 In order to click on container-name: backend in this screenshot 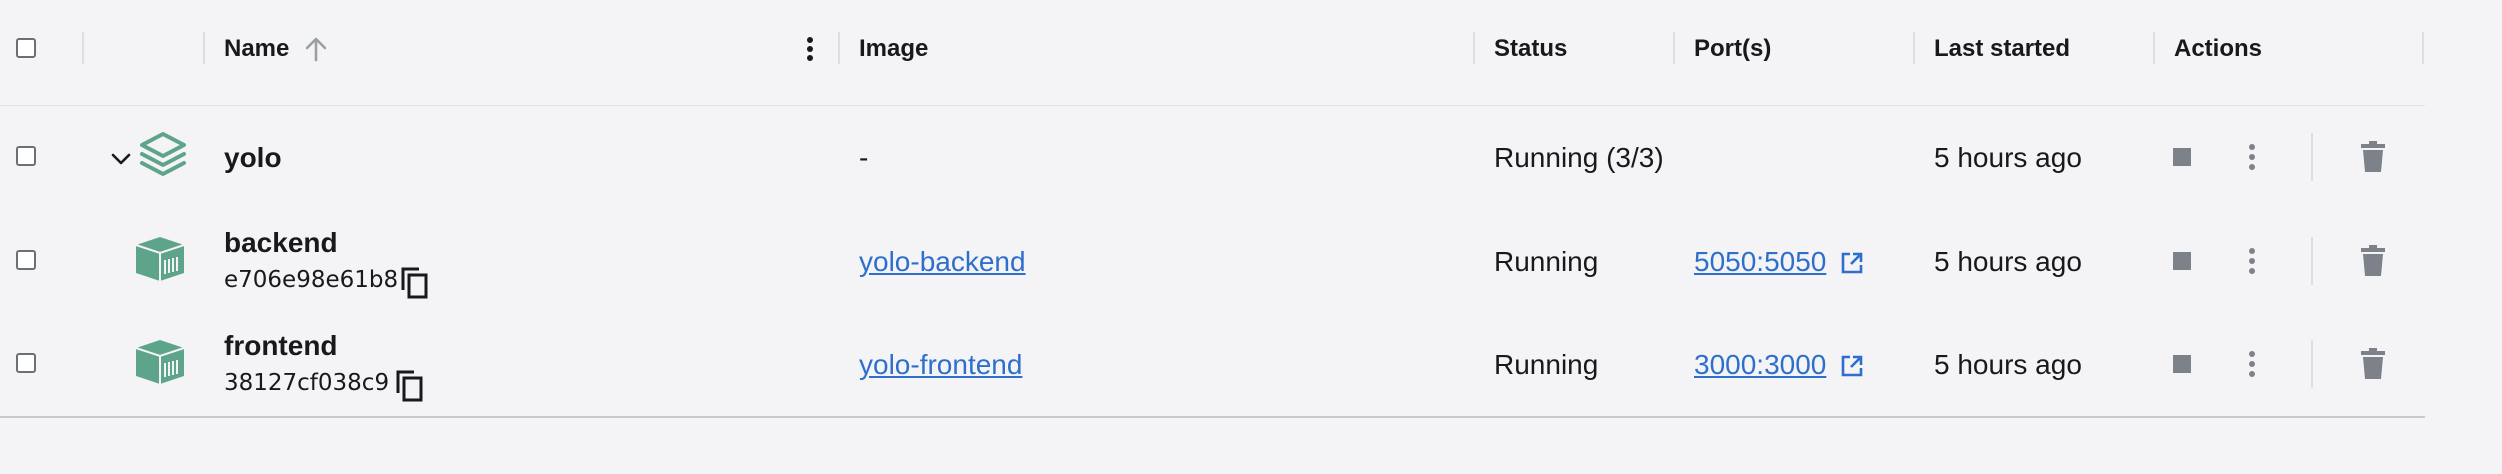, I will do `click(281, 243)`.